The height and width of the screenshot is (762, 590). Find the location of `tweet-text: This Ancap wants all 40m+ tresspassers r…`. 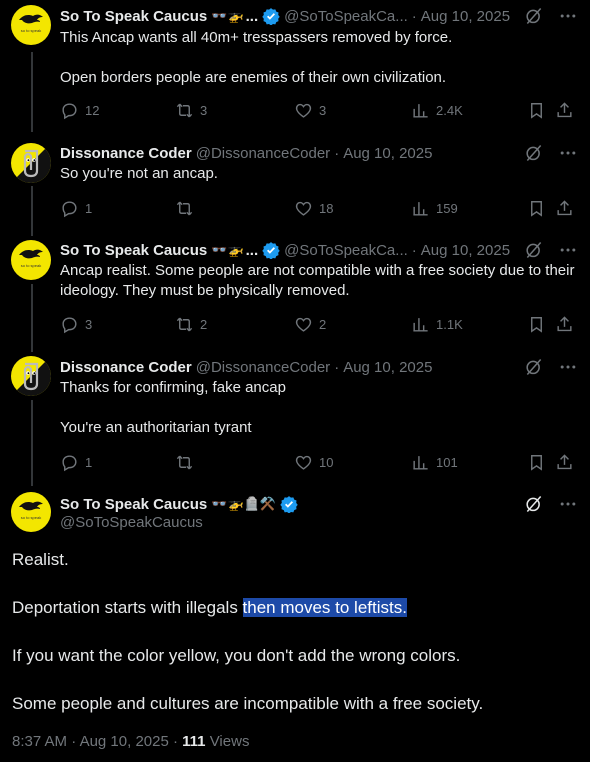

tweet-text: This Ancap wants all 40m+ tresspassers r… is located at coordinates (256, 57).